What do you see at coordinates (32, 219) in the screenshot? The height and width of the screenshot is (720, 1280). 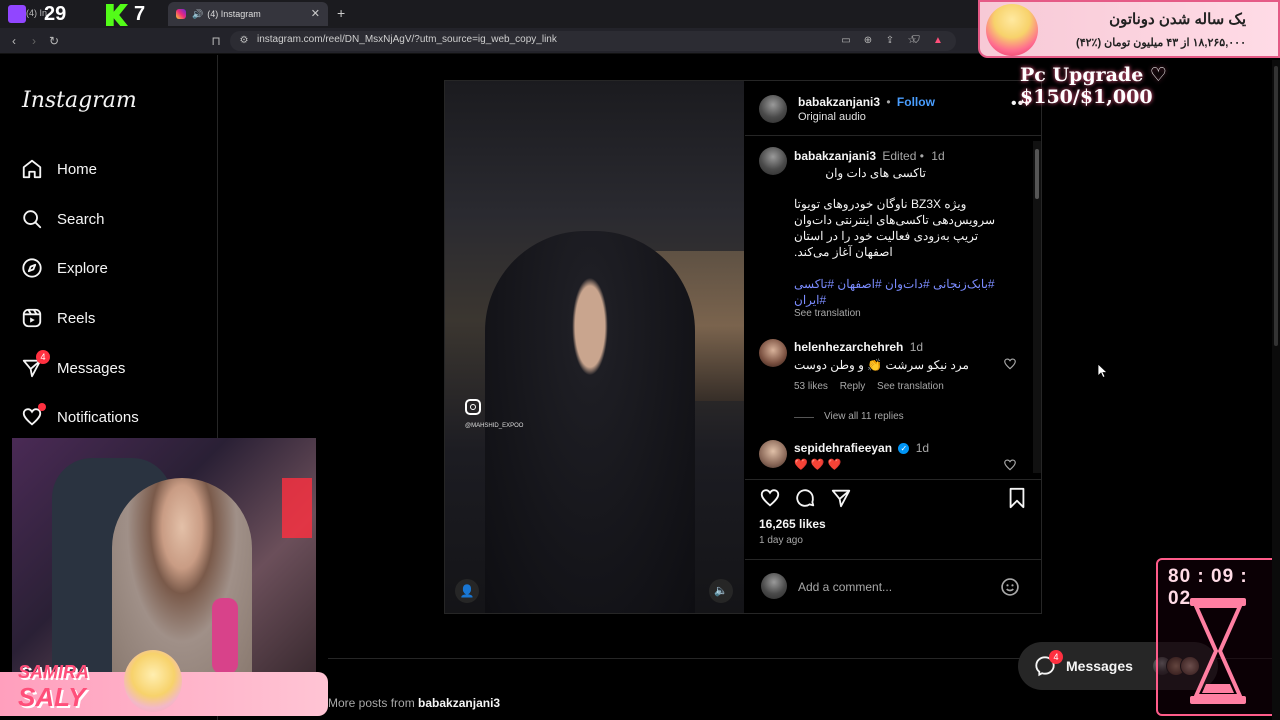 I see `search-icon` at bounding box center [32, 219].